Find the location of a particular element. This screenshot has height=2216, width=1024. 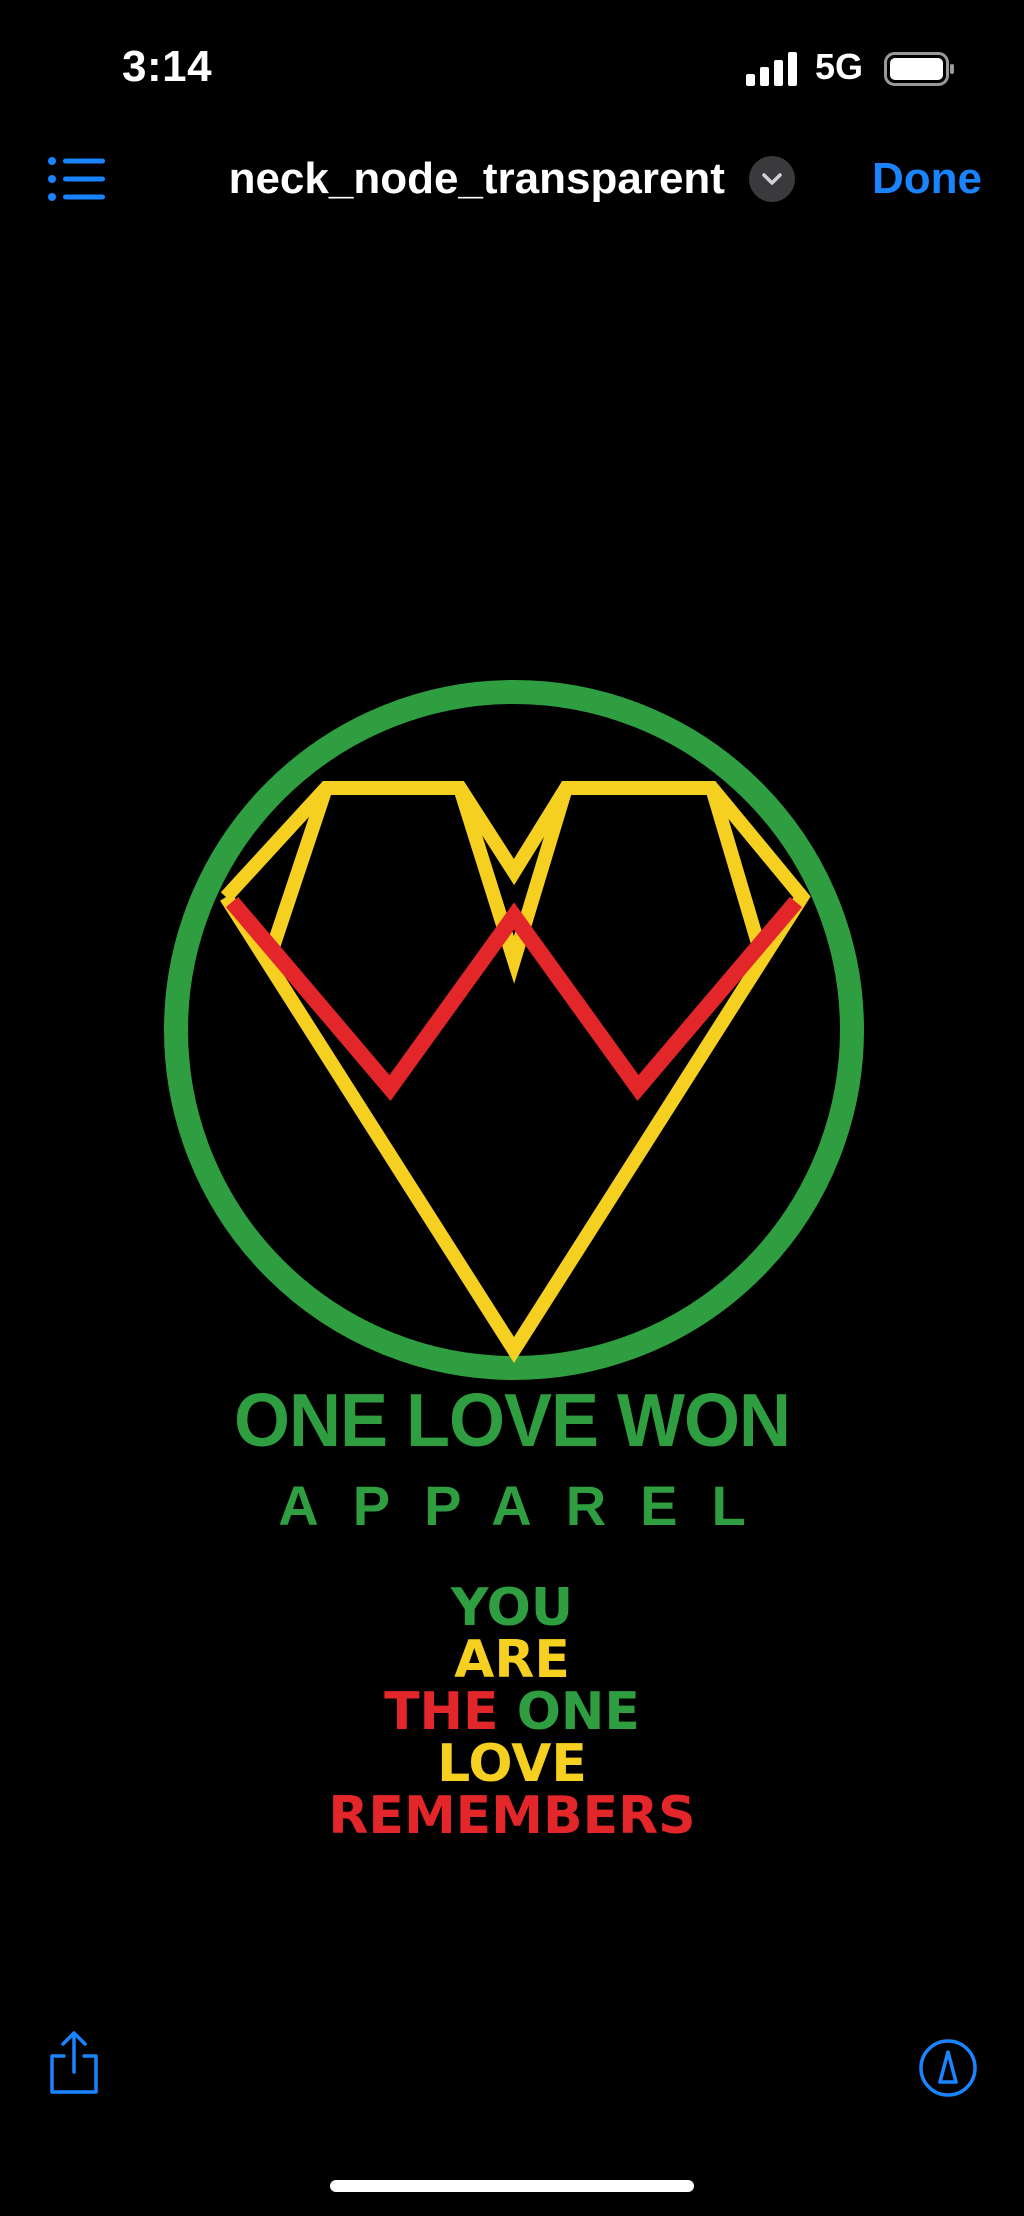

title-menu-button is located at coordinates (772, 179).